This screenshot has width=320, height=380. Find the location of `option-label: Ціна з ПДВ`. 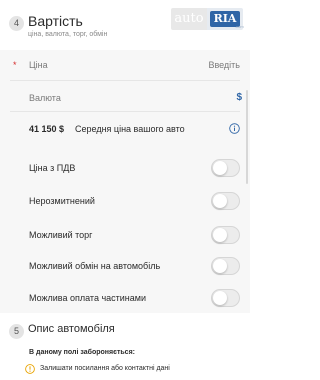

option-label: Ціна з ПДВ is located at coordinates (52, 168).